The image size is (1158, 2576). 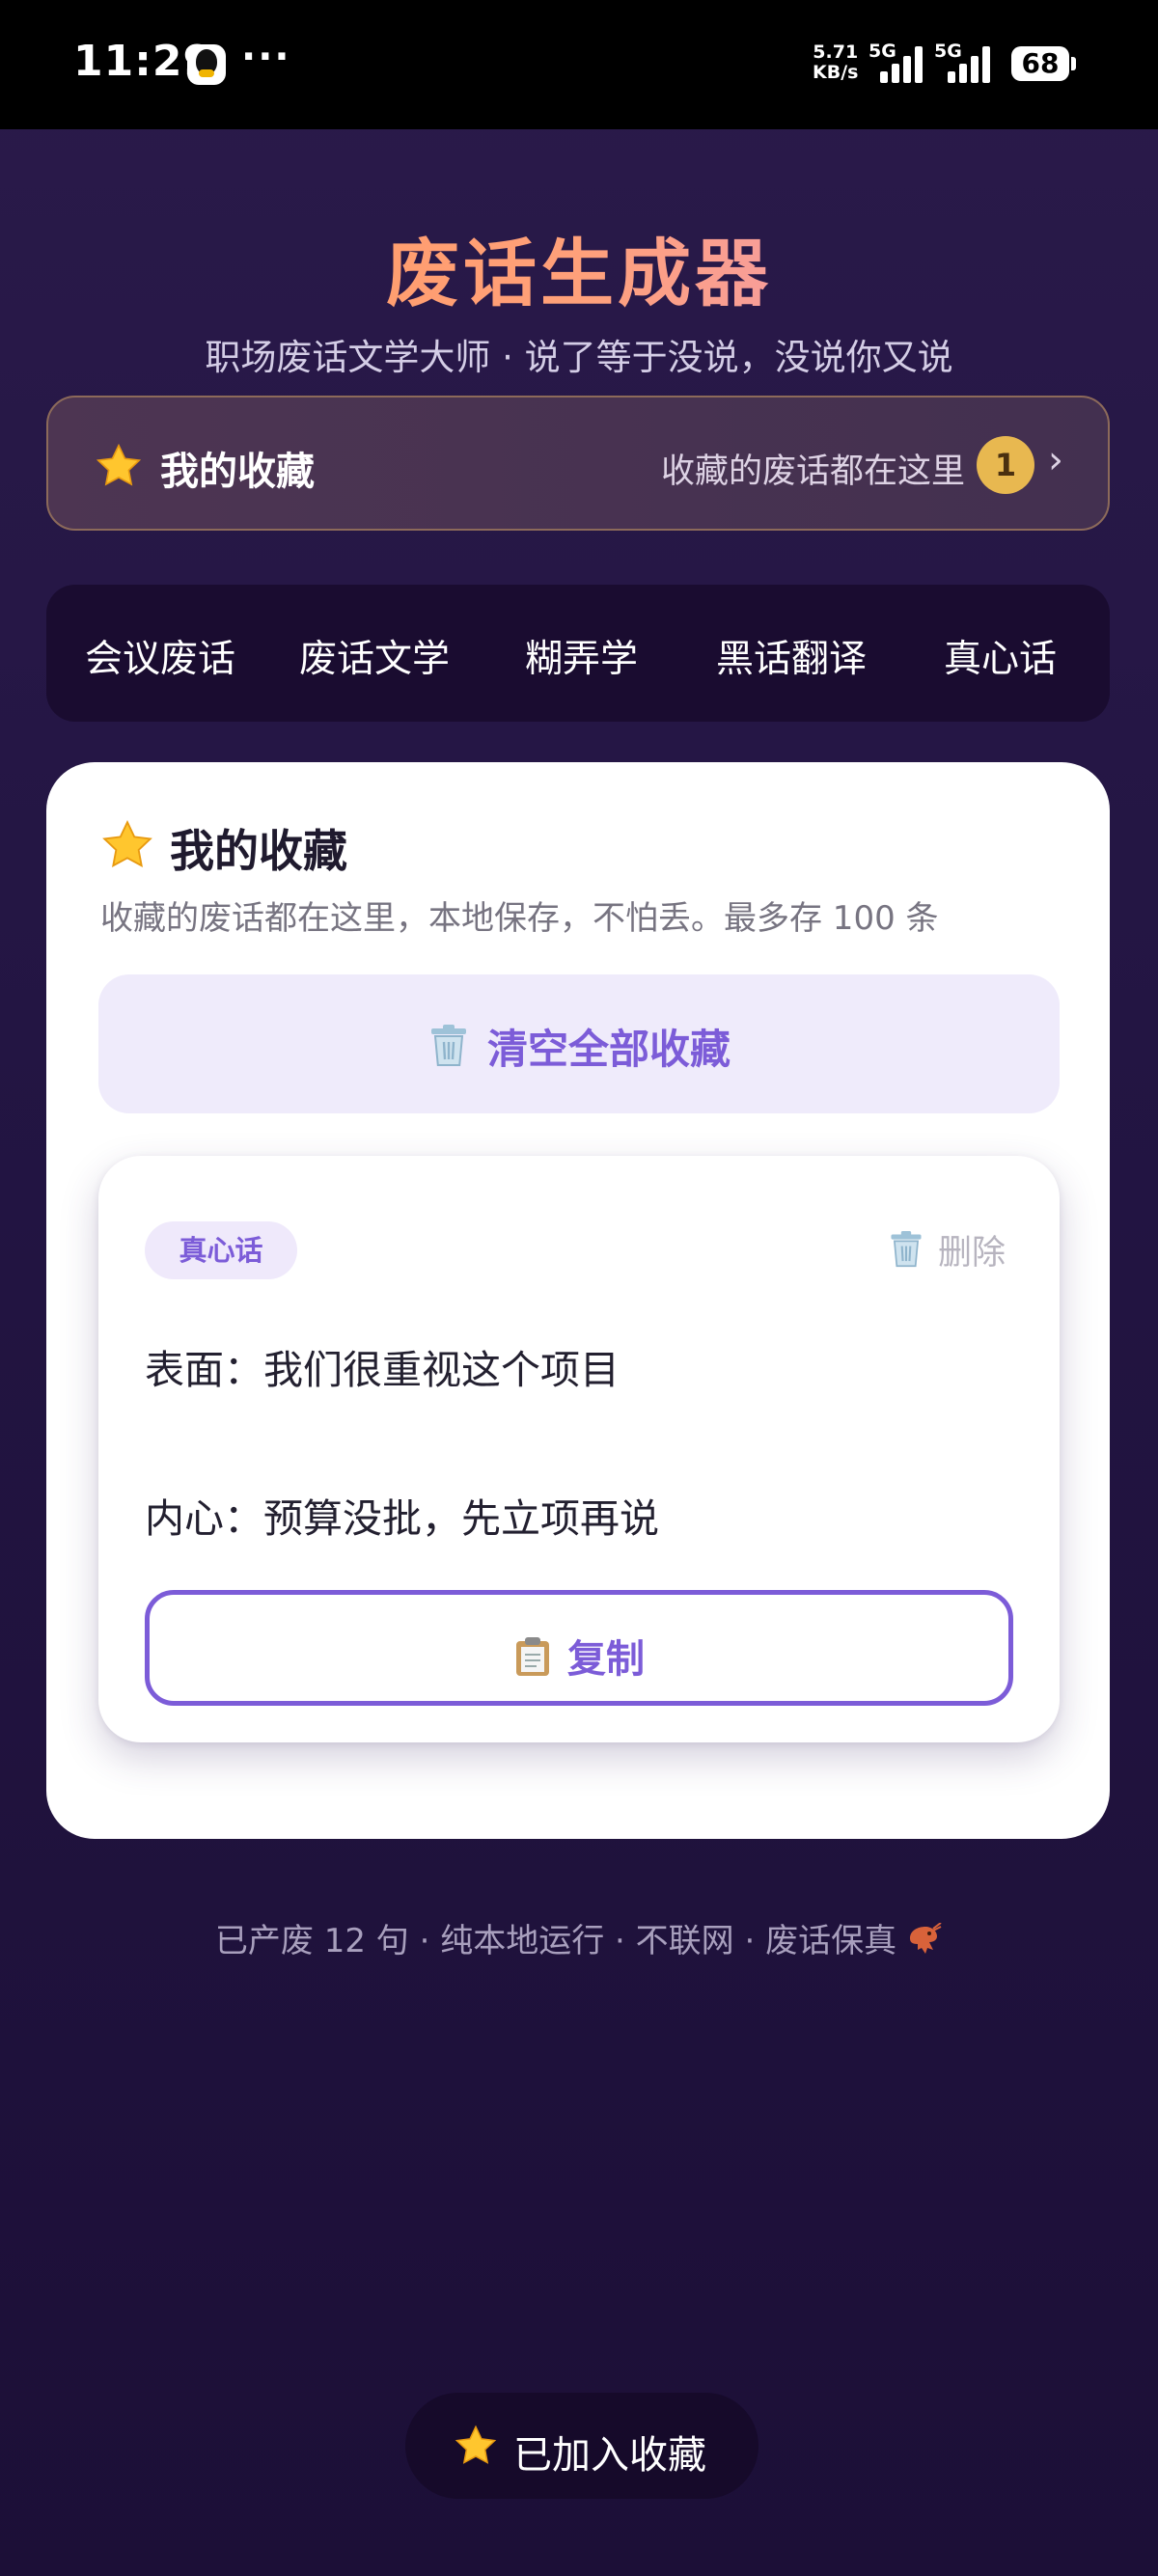 What do you see at coordinates (1055, 460) in the screenshot?
I see `chevron-right-icon: ›` at bounding box center [1055, 460].